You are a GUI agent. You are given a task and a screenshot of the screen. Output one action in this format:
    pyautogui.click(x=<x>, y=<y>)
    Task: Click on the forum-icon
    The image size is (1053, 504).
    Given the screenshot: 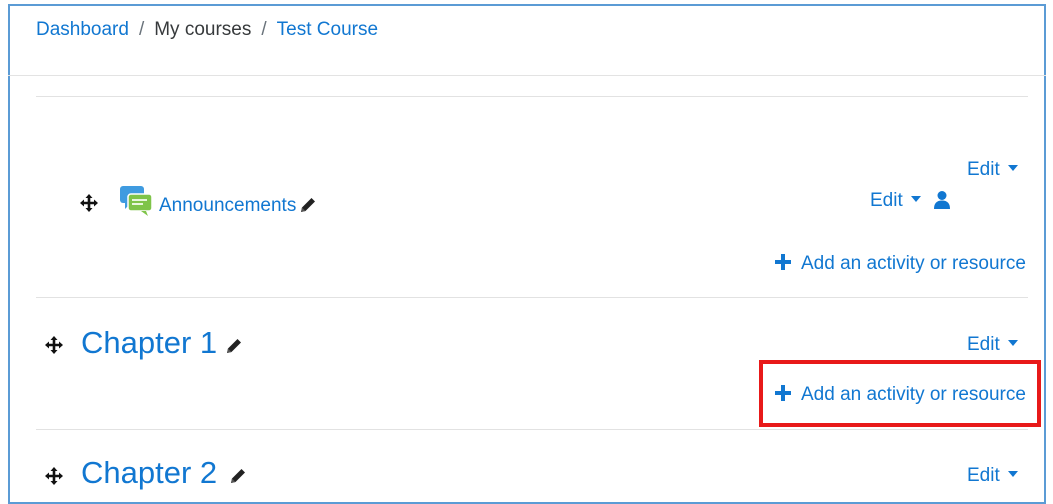 What is the action you would take?
    pyautogui.click(x=137, y=202)
    